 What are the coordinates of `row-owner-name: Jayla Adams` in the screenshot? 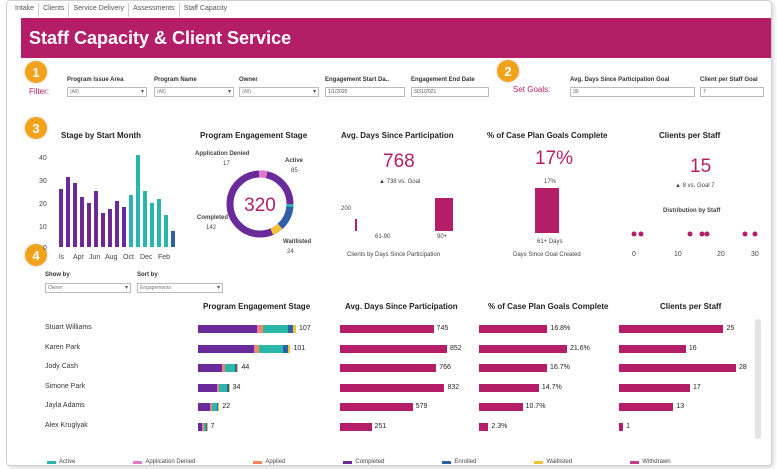 It's located at (65, 405).